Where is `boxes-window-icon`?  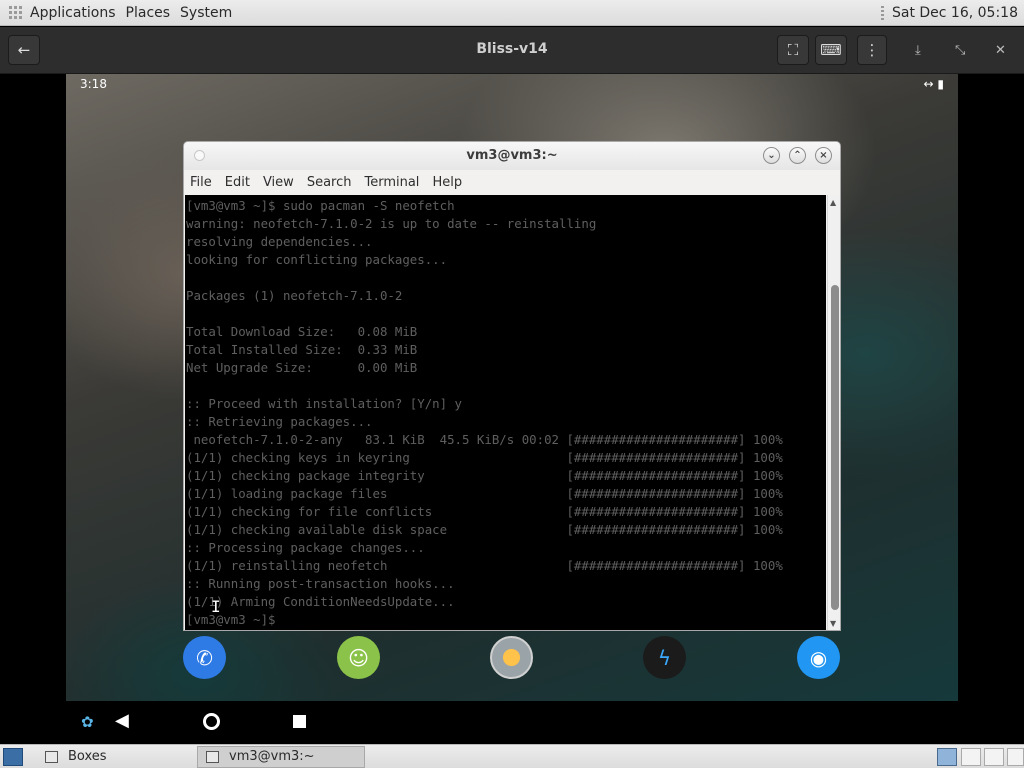
boxes-window-icon is located at coordinates (51, 756).